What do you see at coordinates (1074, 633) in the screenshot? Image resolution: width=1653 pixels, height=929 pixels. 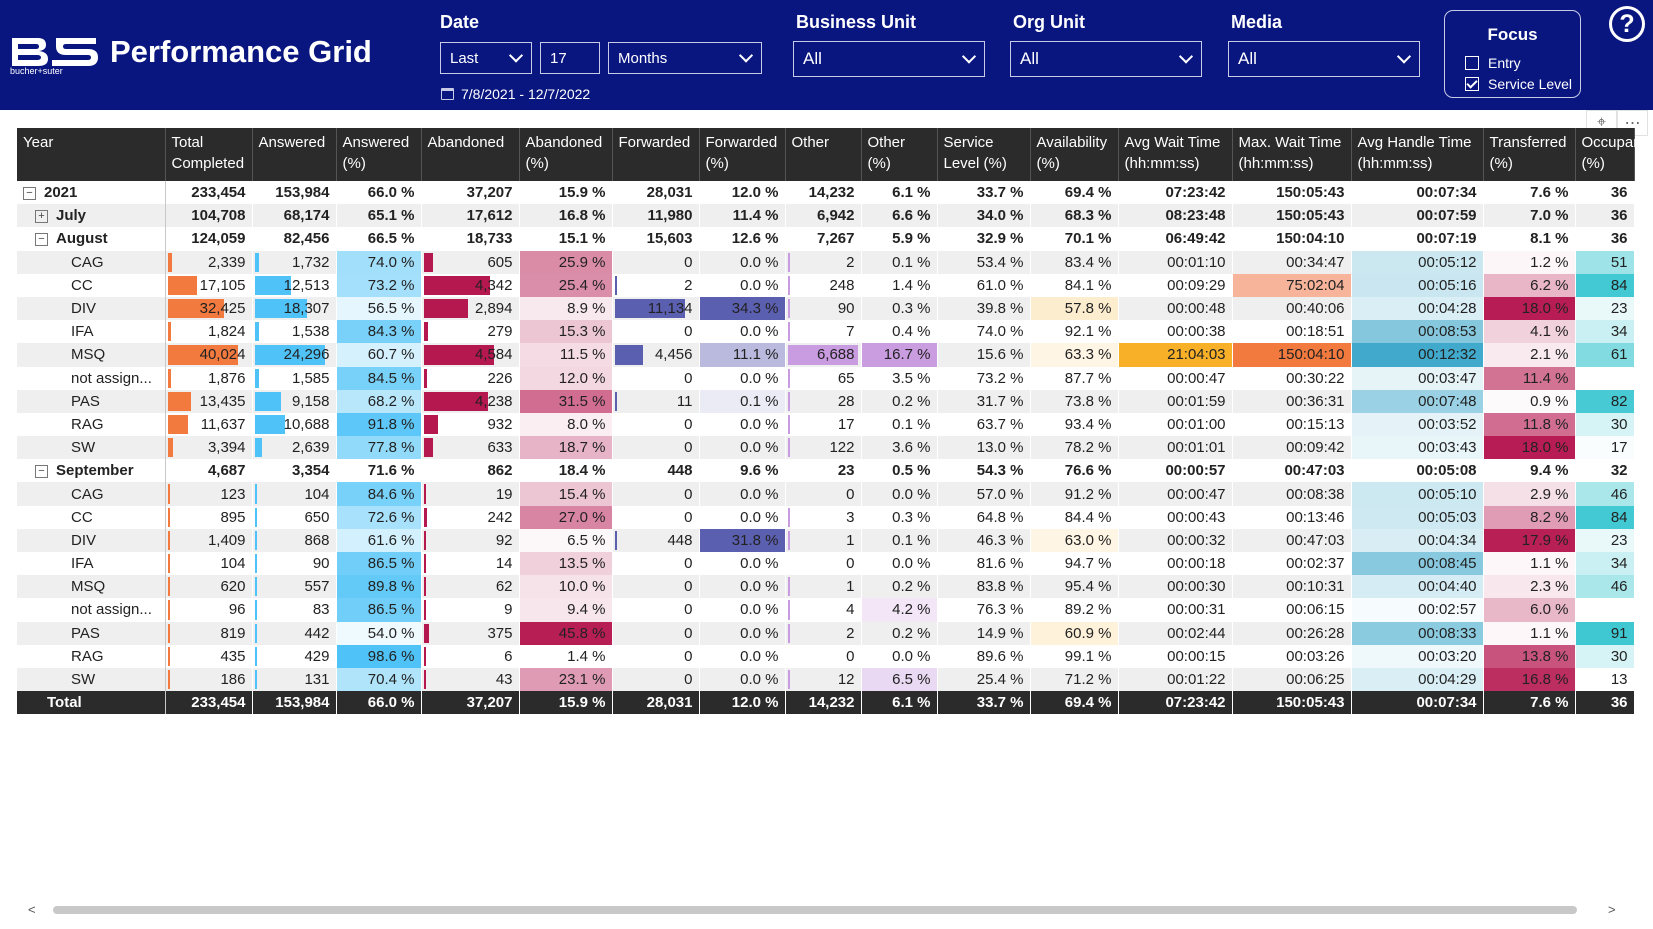 I see `table-cell: 60.9 %` at bounding box center [1074, 633].